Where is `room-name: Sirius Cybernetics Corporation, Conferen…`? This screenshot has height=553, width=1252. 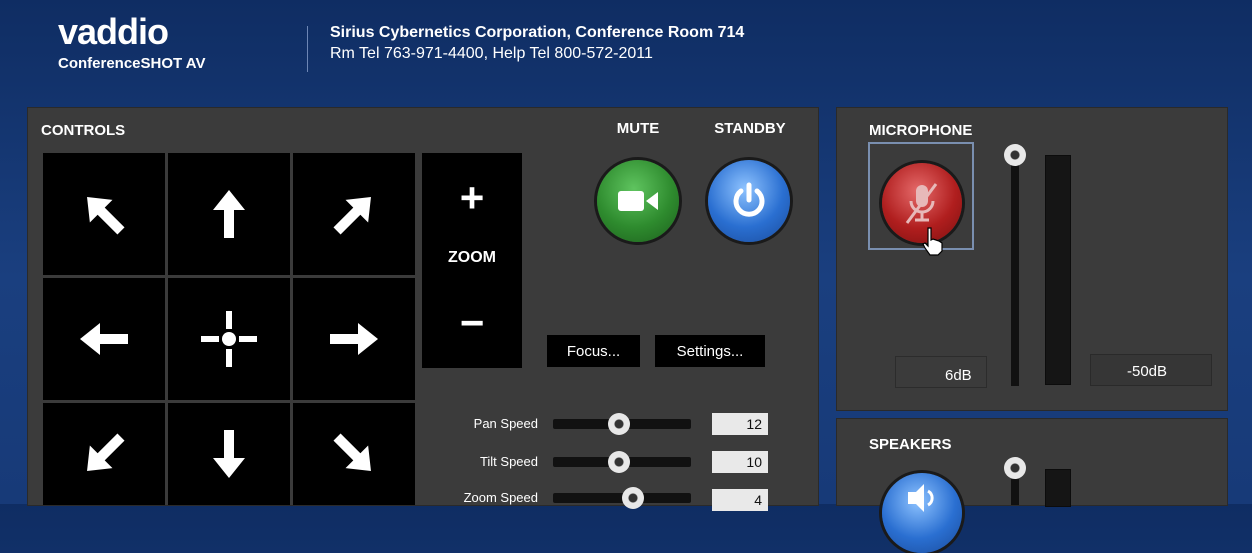 room-name: Sirius Cybernetics Corporation, Conferen… is located at coordinates (537, 32).